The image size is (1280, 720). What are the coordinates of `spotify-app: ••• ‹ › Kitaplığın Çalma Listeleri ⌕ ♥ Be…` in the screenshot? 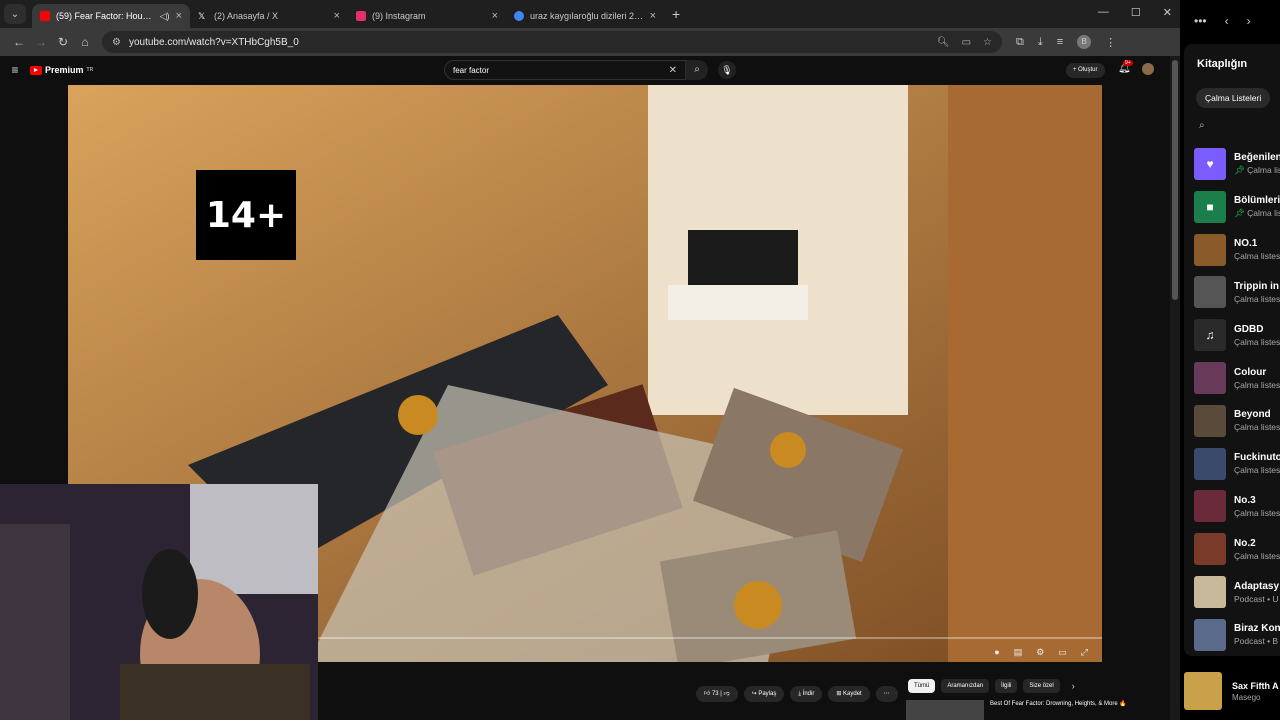 It's located at (1230, 360).